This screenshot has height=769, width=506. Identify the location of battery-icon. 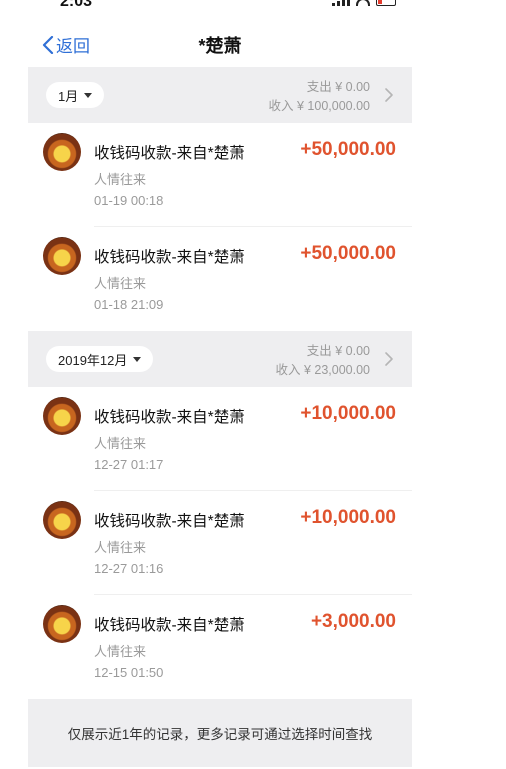
(386, 3).